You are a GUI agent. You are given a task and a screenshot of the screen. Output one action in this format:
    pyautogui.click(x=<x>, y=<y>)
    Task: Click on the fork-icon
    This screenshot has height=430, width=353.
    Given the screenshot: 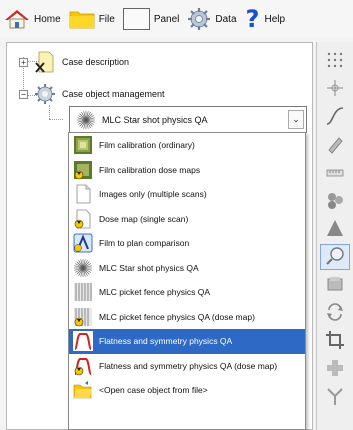 What is the action you would take?
    pyautogui.click(x=335, y=397)
    